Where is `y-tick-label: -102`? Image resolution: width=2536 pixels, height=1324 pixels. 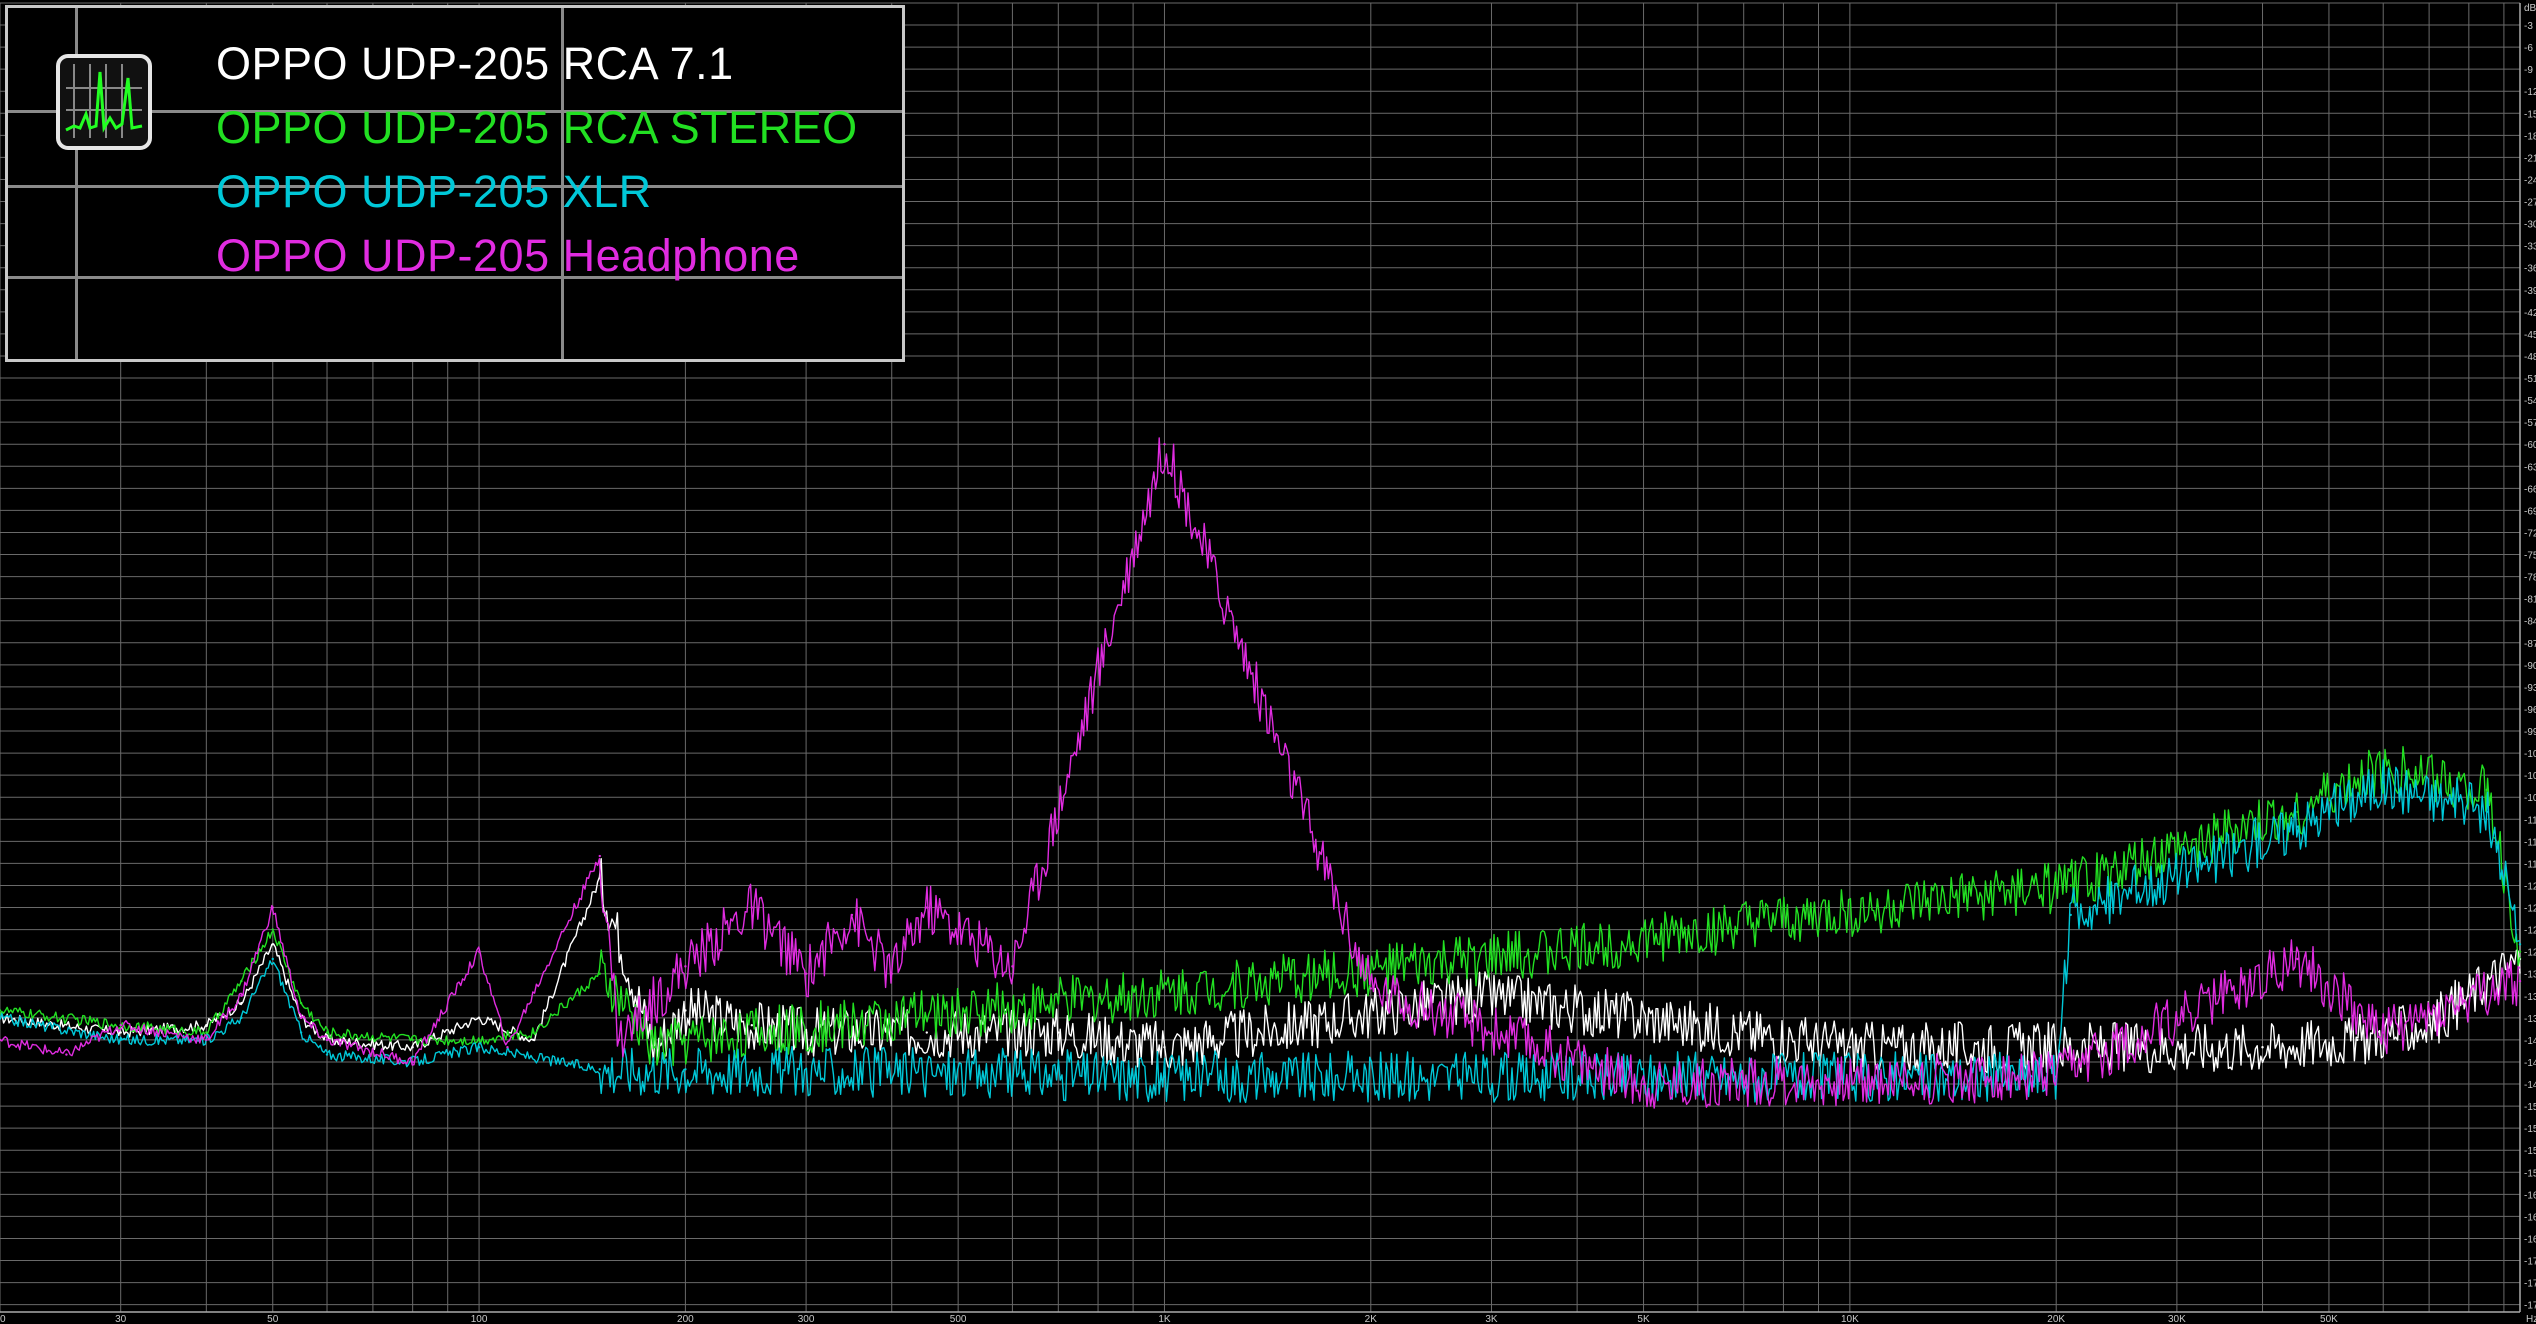 y-tick-label: -102 is located at coordinates (2530, 754).